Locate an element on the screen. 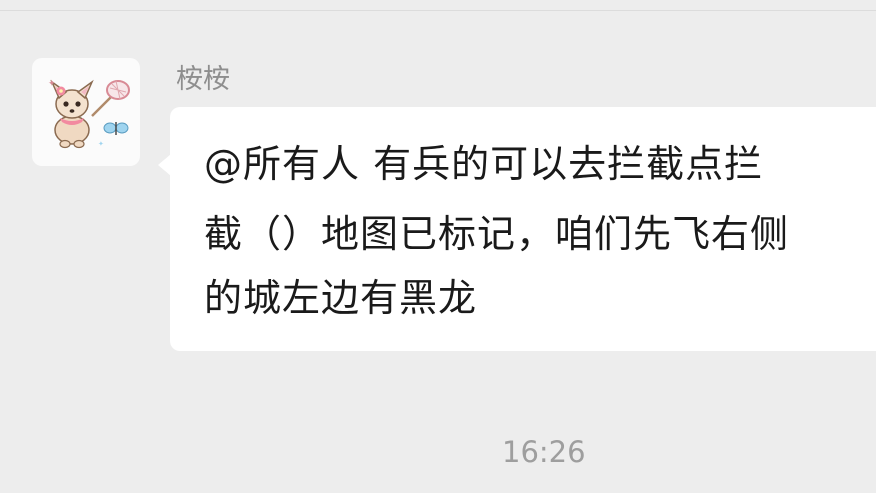 This screenshot has height=493, width=876. top-divider is located at coordinates (438, 10).